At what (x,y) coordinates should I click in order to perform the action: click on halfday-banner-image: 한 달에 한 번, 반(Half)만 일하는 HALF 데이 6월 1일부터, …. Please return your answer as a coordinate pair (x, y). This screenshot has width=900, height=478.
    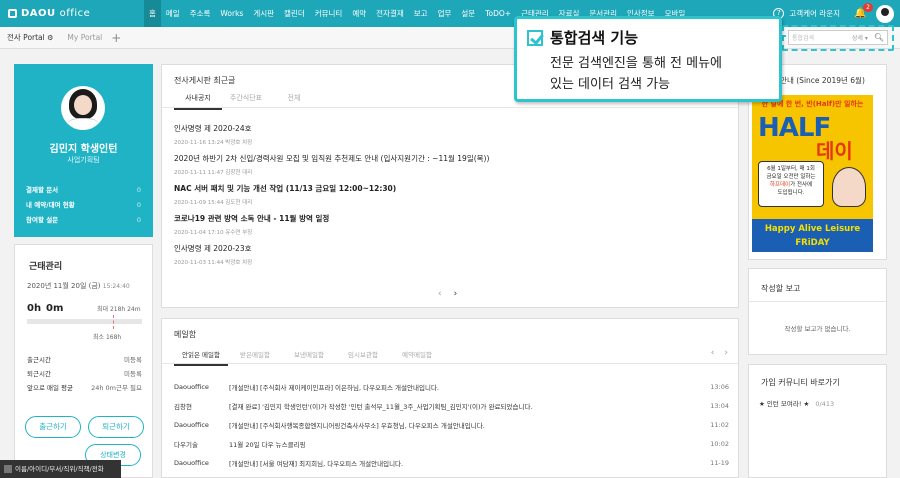
    Looking at the image, I should click on (812, 173).